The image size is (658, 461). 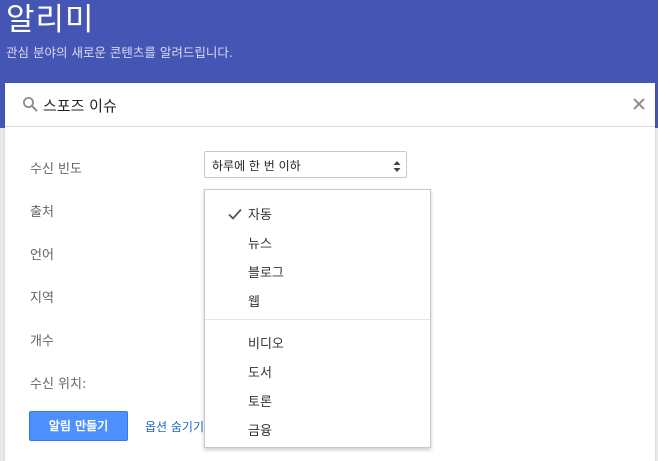 I want to click on deliver-to-label: 수신 위치:, so click(x=58, y=384).